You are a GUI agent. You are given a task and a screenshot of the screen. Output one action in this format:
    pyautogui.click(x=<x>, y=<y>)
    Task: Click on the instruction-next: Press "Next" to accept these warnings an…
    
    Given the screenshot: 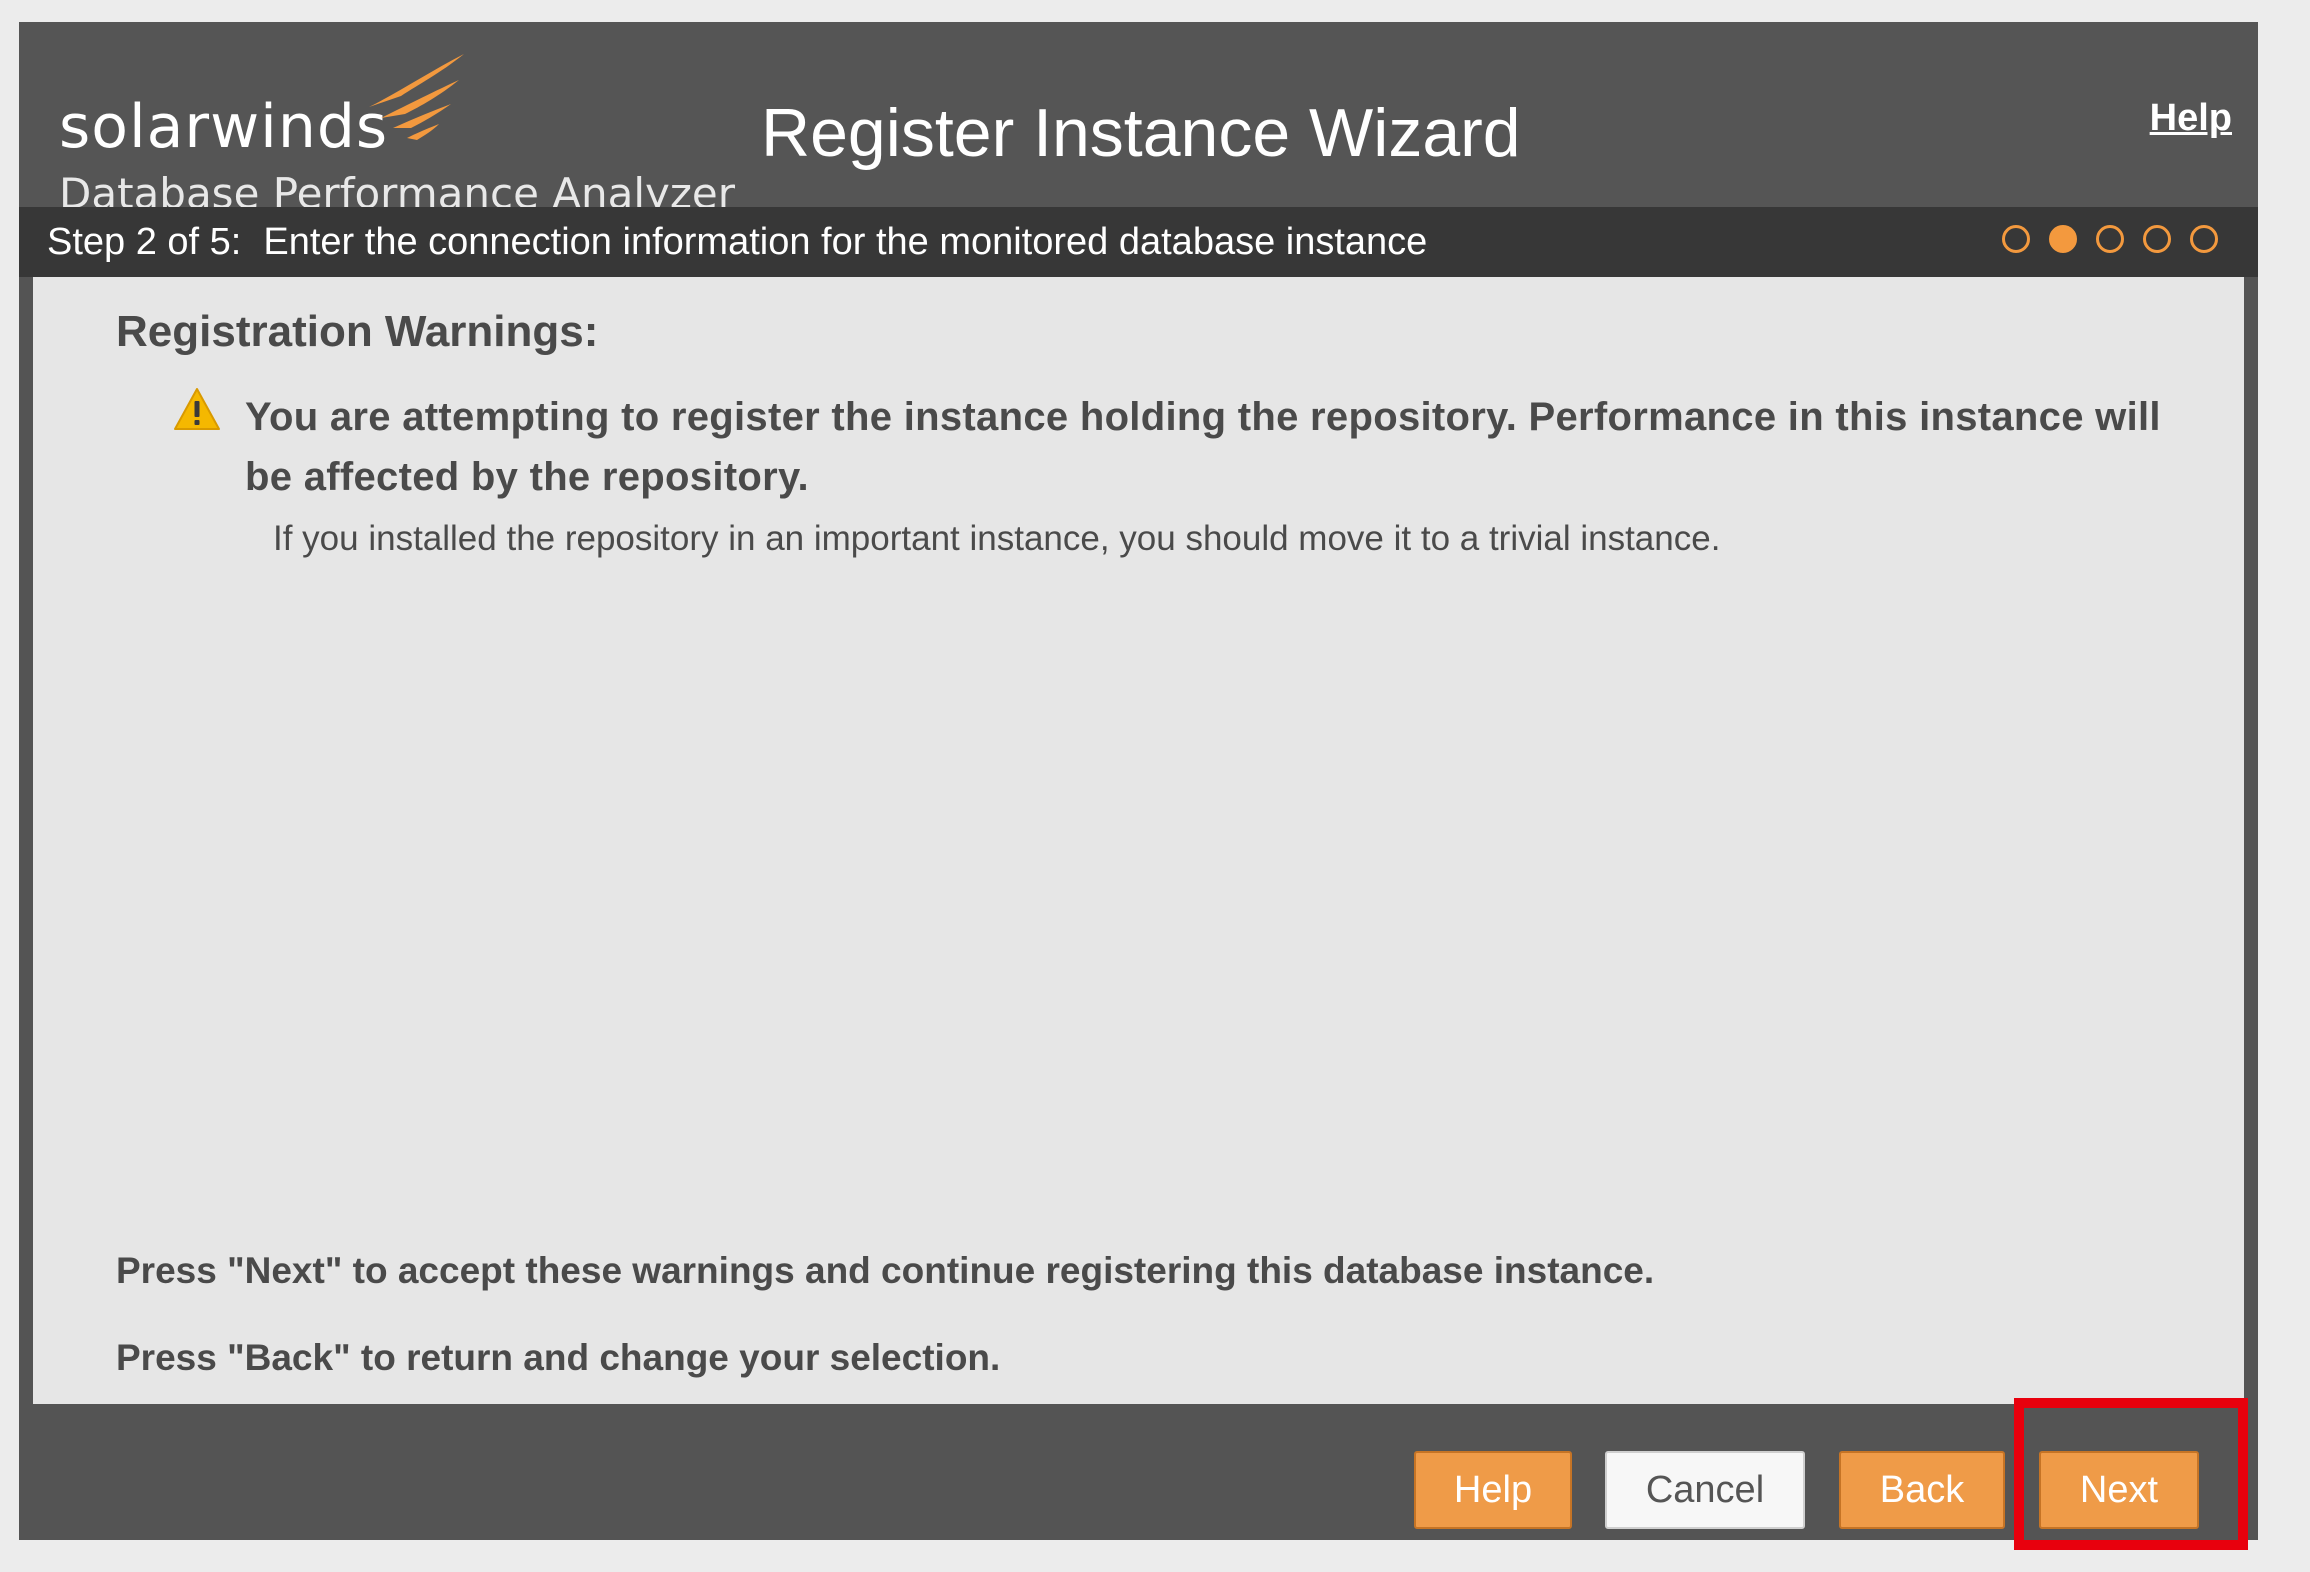 What is the action you would take?
    pyautogui.click(x=885, y=1270)
    